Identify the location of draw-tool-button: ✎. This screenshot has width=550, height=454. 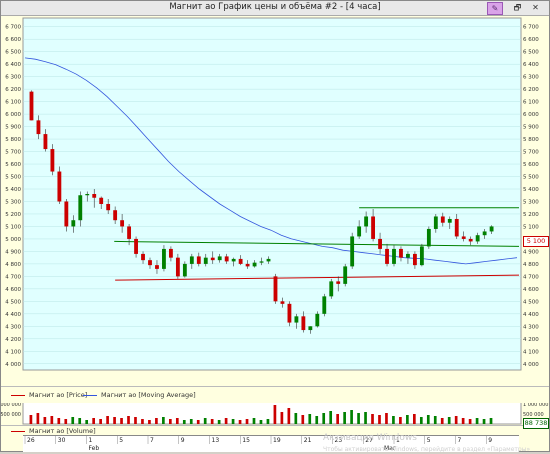
(495, 8).